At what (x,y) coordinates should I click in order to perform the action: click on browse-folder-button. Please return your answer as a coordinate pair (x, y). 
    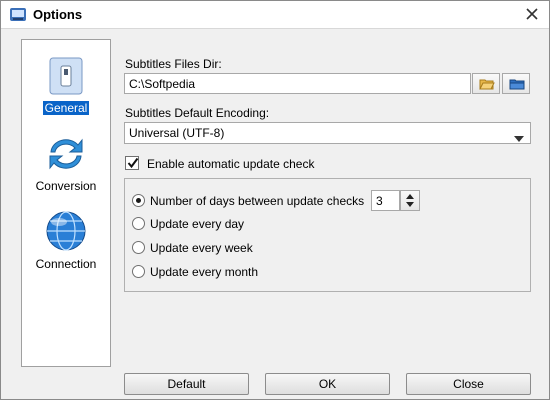
    Looking at the image, I should click on (486, 83).